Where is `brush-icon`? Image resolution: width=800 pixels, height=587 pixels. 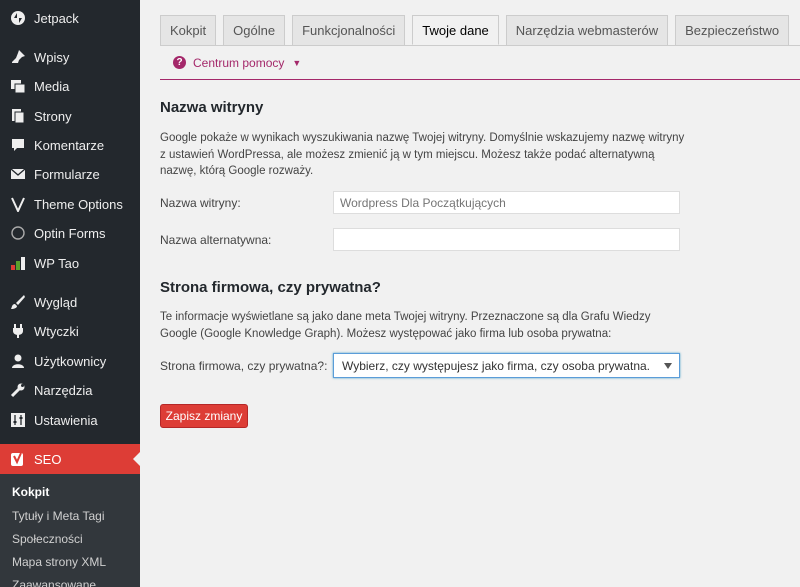 brush-icon is located at coordinates (18, 302).